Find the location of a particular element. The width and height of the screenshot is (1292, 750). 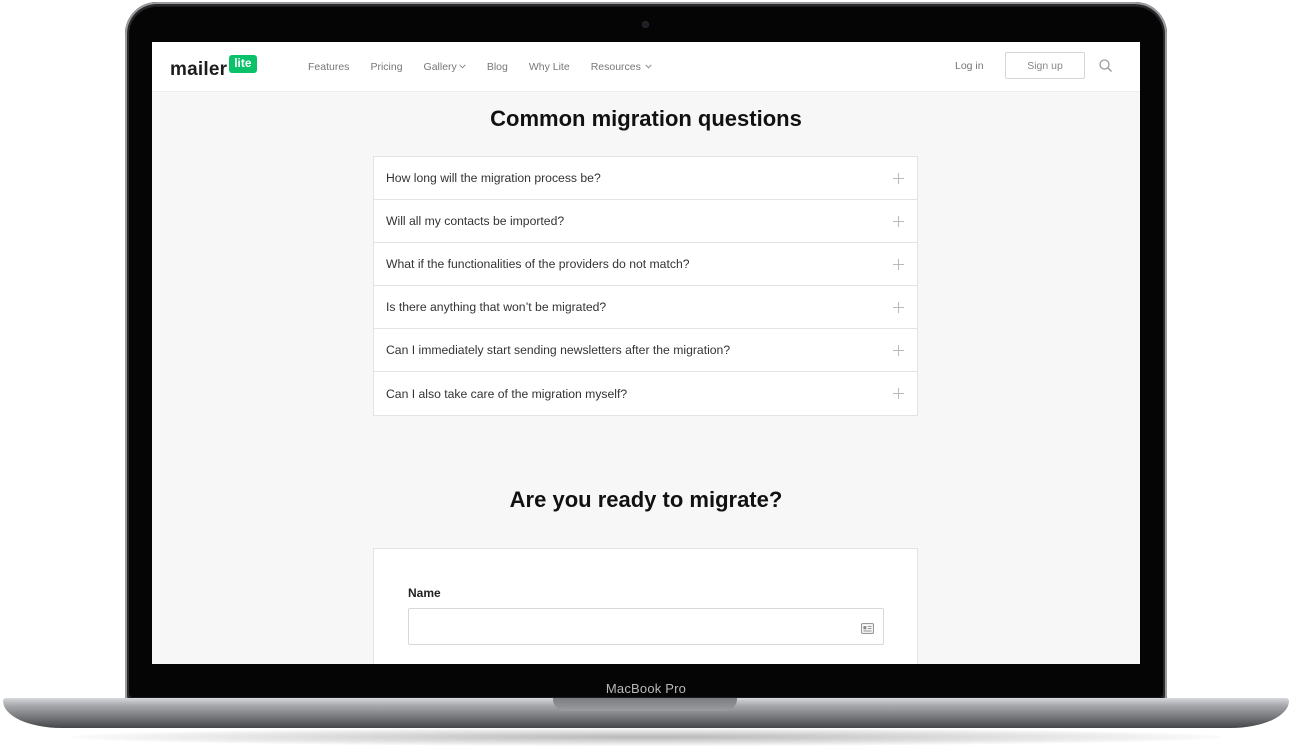

macbook-label: MacBook Pro is located at coordinates (646, 688).